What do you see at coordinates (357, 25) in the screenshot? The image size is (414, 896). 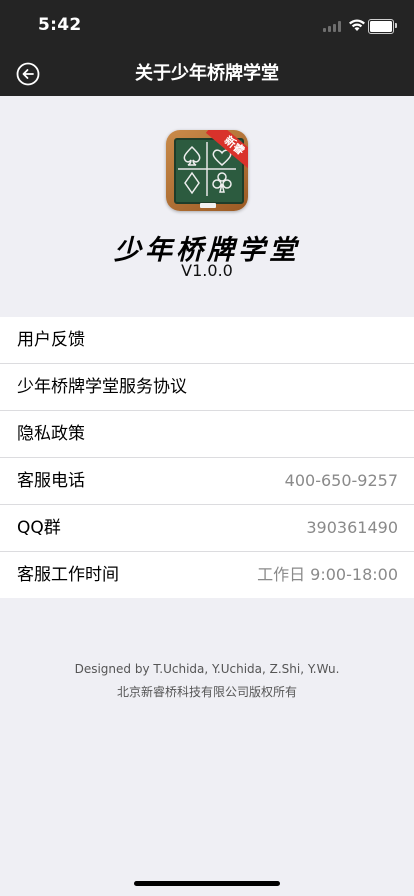 I see `wifi-icon` at bounding box center [357, 25].